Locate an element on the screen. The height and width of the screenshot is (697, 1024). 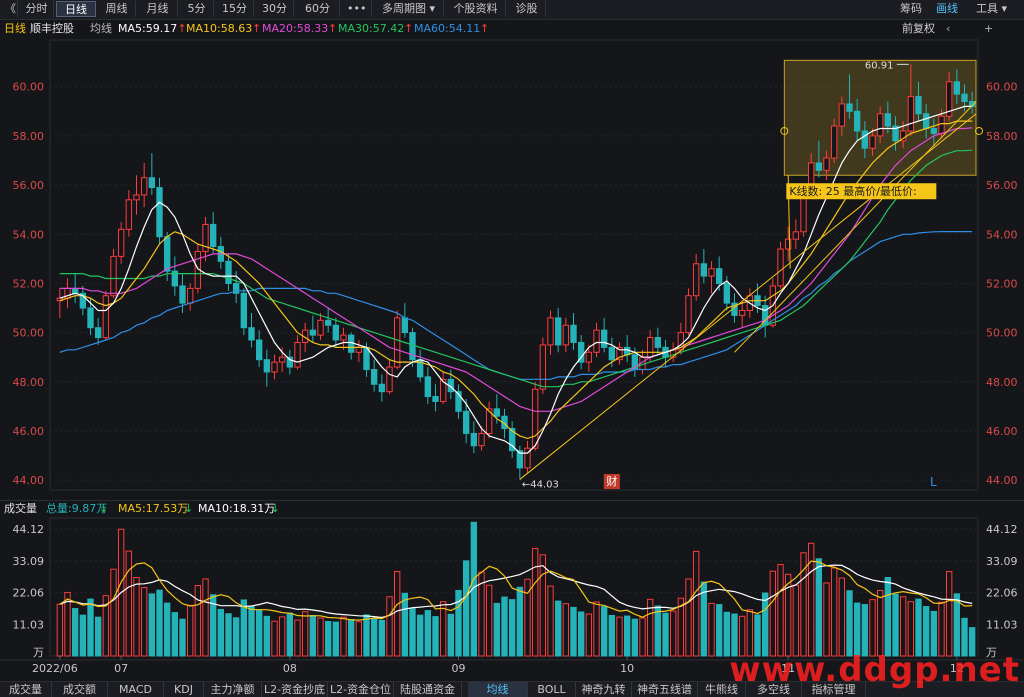
x-tick-4: 10 is located at coordinates (627, 668).